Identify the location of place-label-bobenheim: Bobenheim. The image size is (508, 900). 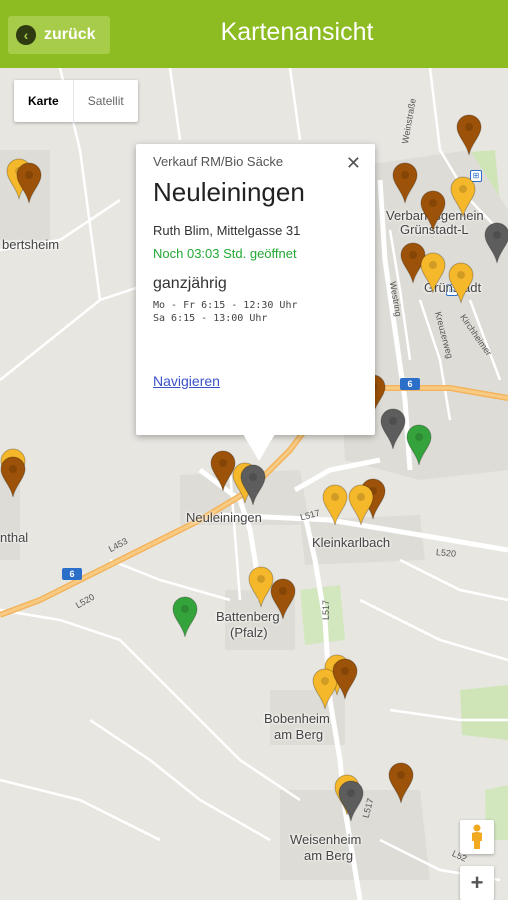
(297, 718).